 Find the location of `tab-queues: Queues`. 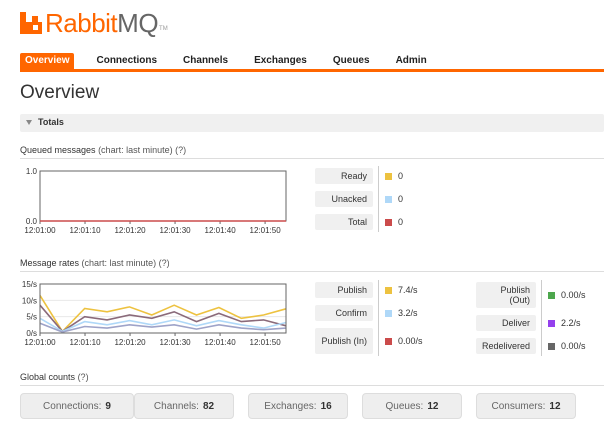

tab-queues: Queues is located at coordinates (351, 61).